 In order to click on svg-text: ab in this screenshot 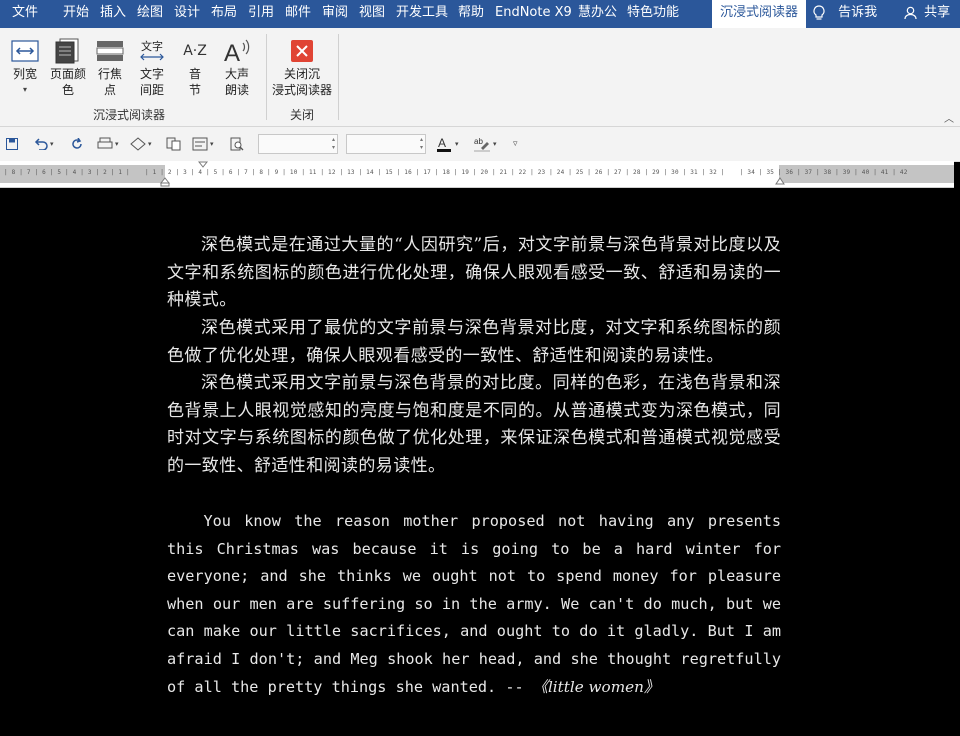, I will do `click(478, 141)`.